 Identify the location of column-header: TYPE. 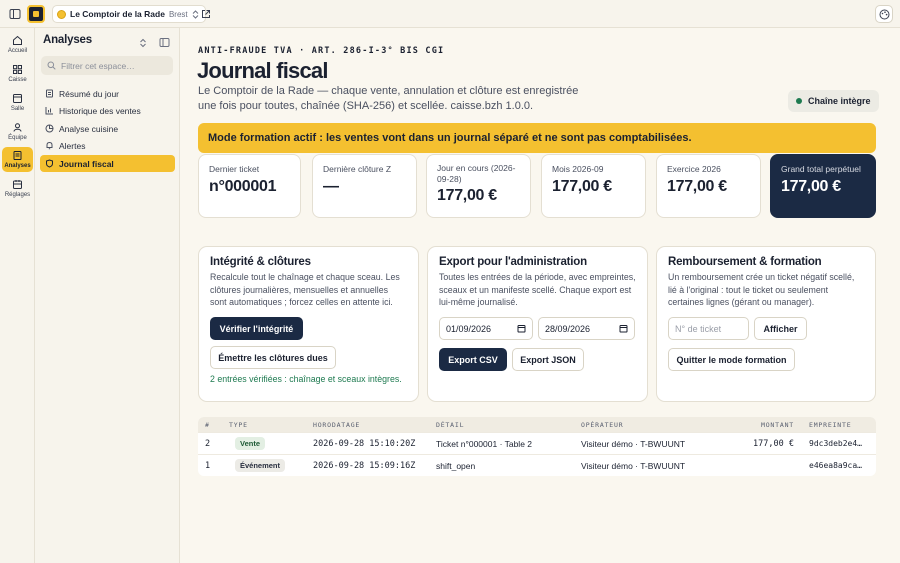
(238, 424).